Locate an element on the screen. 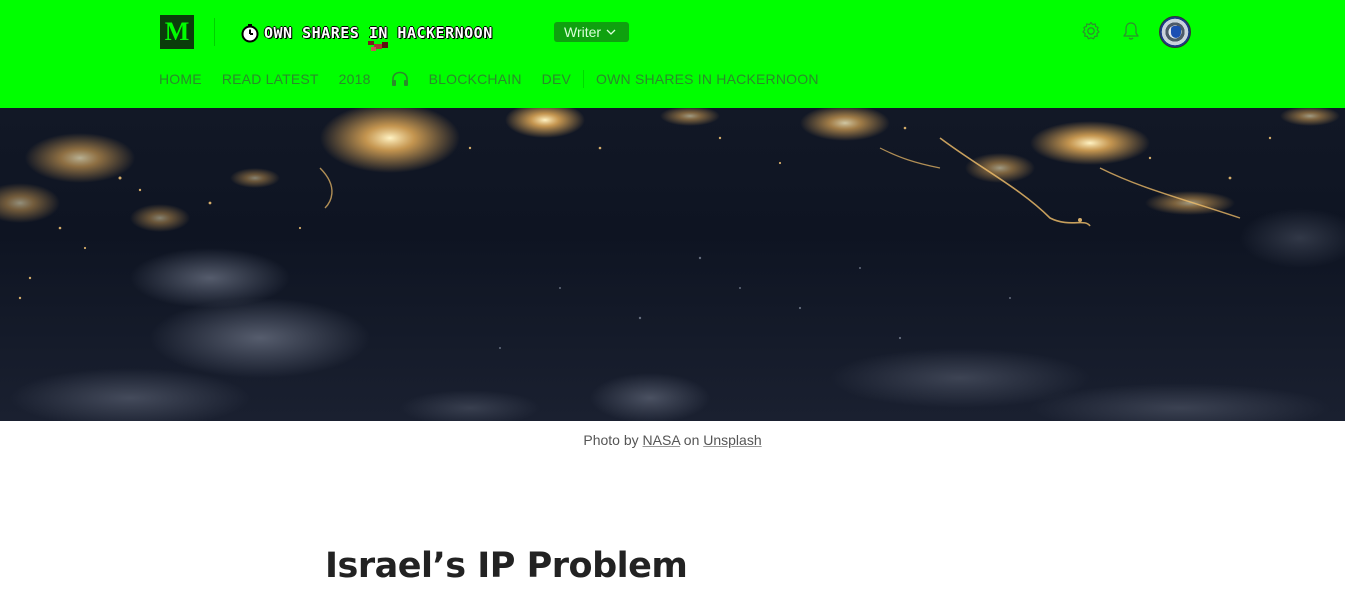 The width and height of the screenshot is (1345, 599). nav-item-dev: DEV is located at coordinates (556, 79).